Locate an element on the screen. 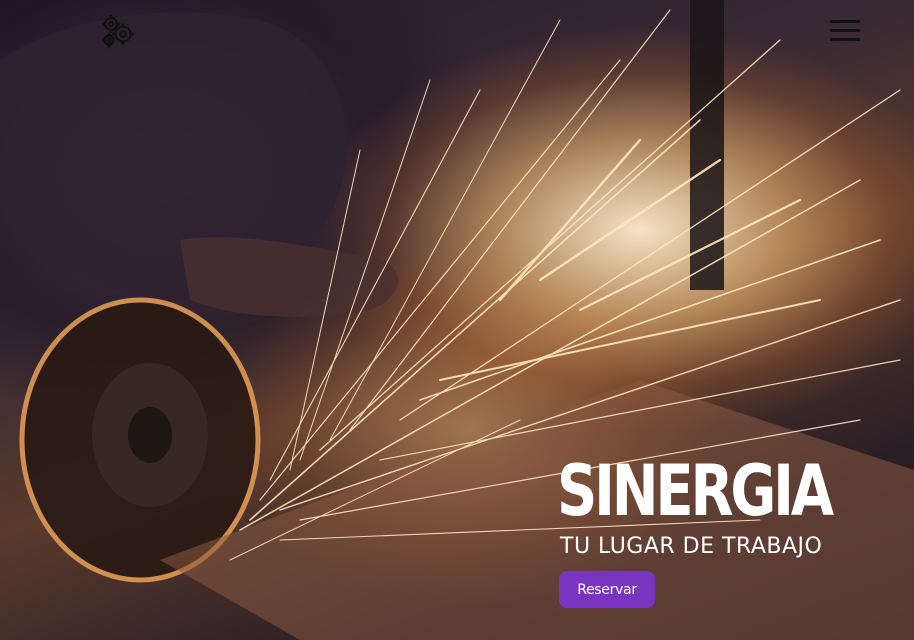 The width and height of the screenshot is (914, 640). reservar-button: Reservar is located at coordinates (607, 589).